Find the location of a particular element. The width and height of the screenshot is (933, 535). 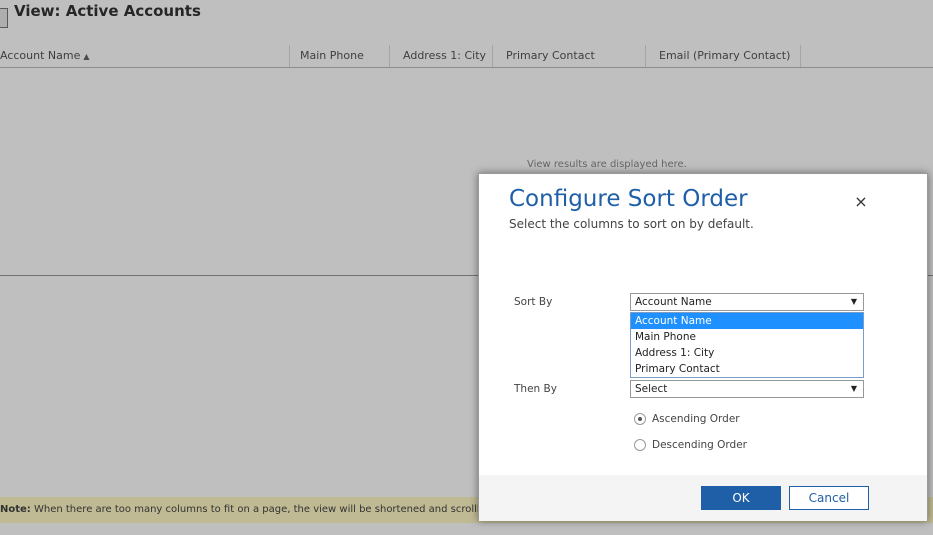

ascending-radio is located at coordinates (640, 419).